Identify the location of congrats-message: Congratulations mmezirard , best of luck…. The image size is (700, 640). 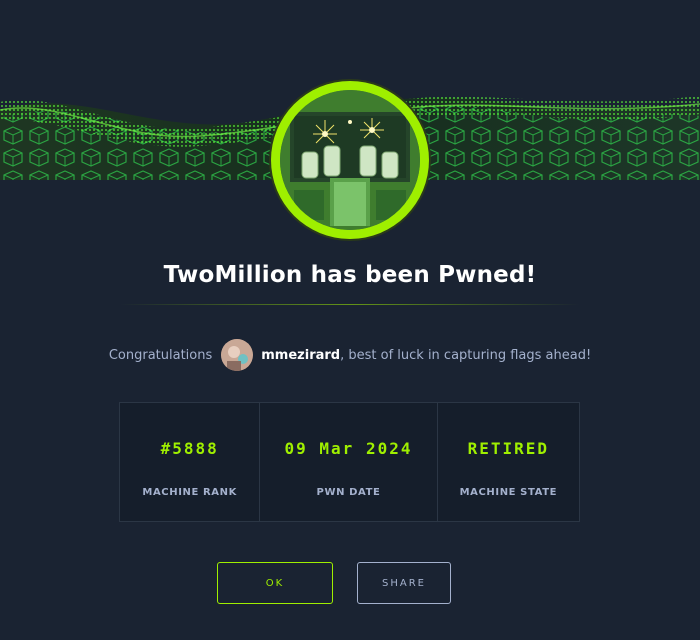
(350, 355).